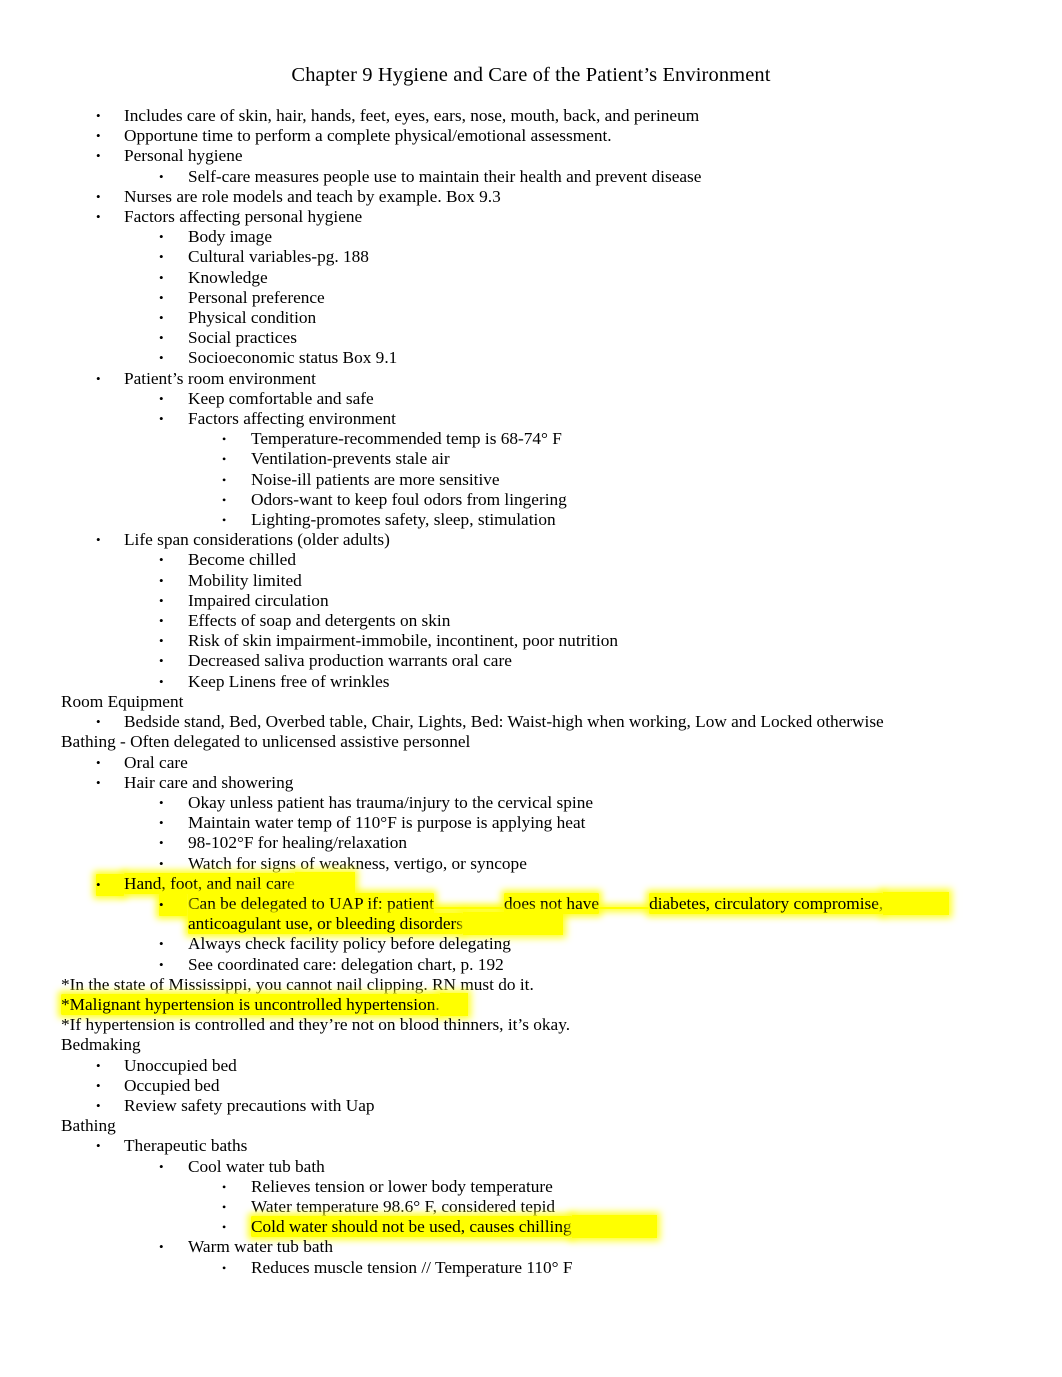  I want to click on list-item: • Become chilled, so click(590, 560).